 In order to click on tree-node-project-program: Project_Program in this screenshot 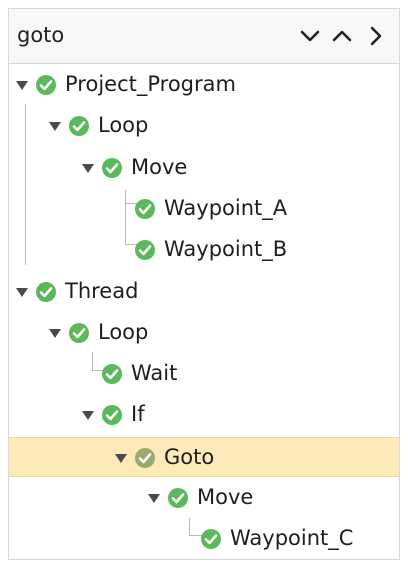, I will do `click(204, 85)`.